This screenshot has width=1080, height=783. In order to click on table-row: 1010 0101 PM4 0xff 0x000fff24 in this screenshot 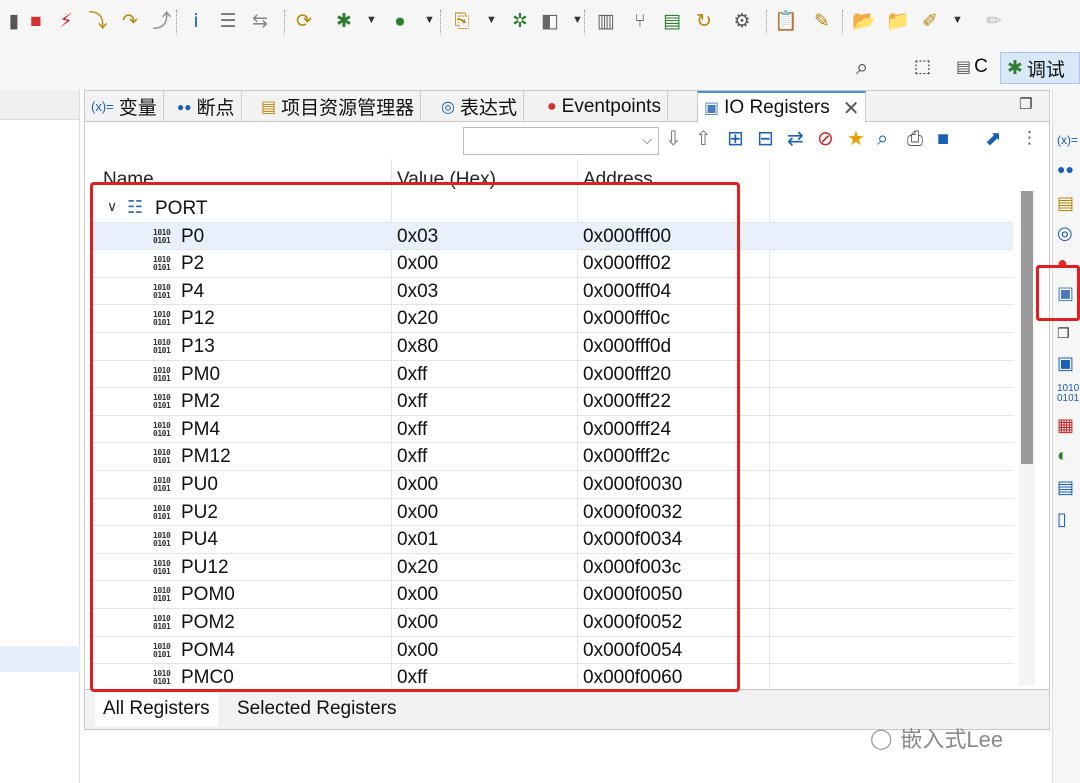, I will do `click(552, 430)`.